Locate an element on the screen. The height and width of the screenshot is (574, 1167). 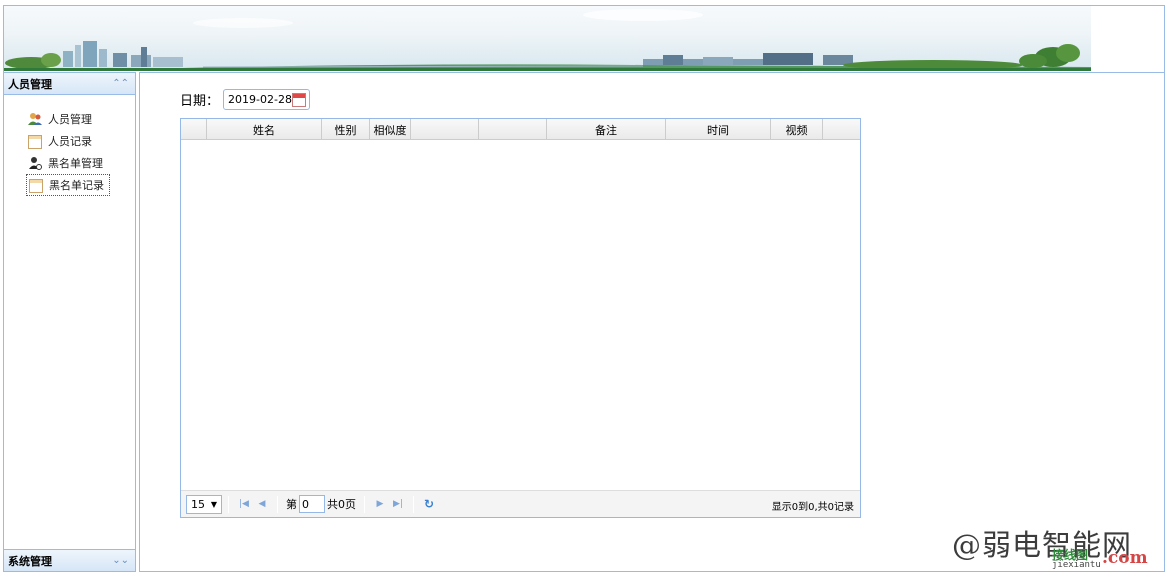
first-page-icon: |◀ is located at coordinates (244, 504).